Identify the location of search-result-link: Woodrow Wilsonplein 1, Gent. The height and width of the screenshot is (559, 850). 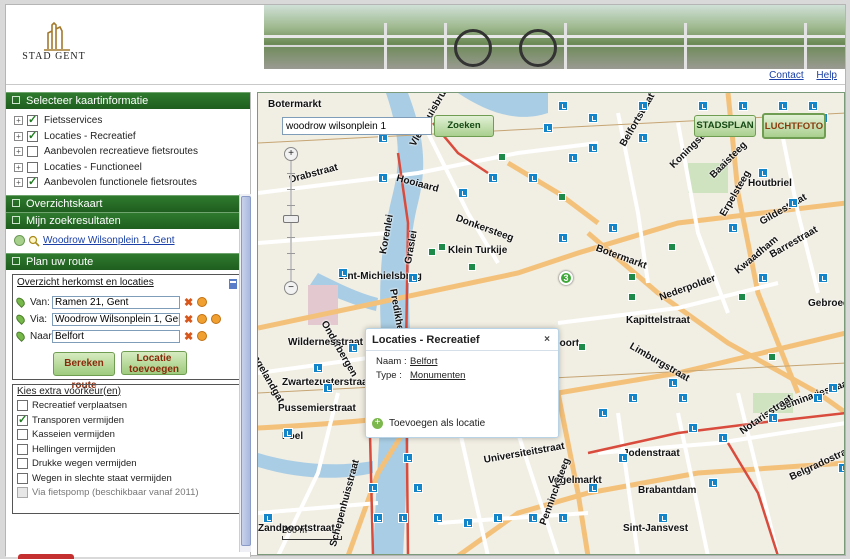
(109, 240).